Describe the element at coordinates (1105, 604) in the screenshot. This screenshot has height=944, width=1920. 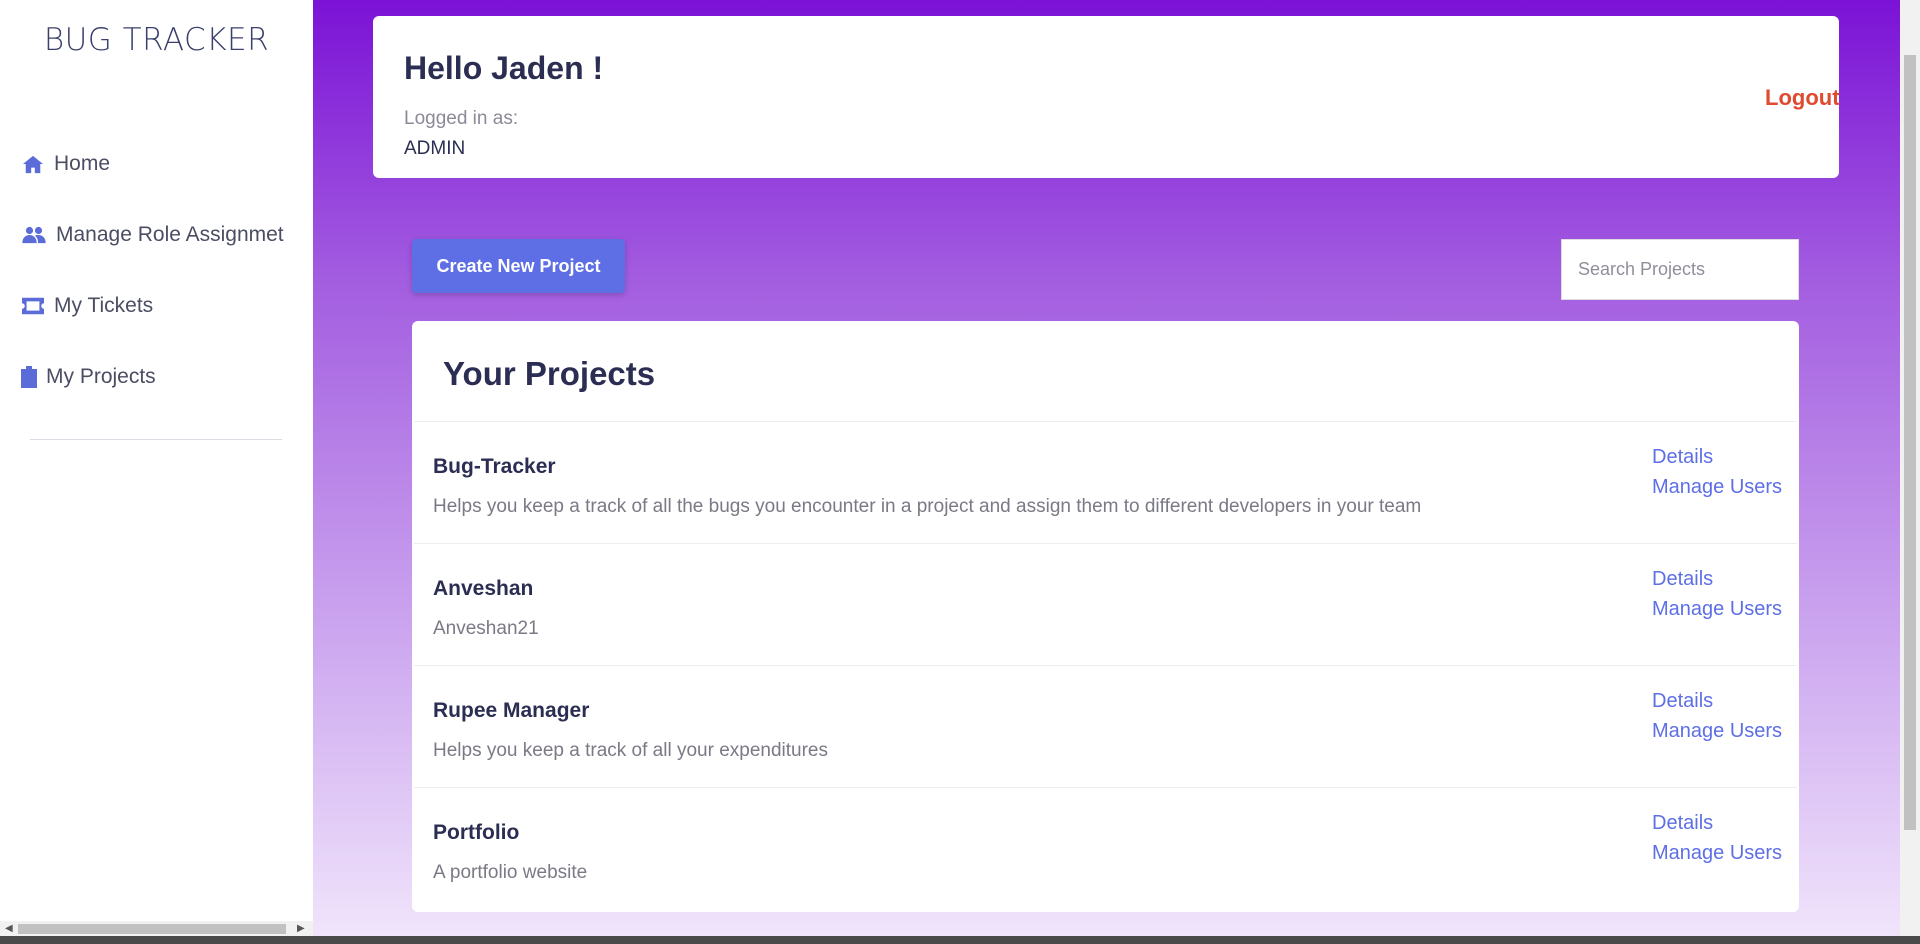
I see `project-row: Anveshan Anveshan21 Details Manage Users` at that location.